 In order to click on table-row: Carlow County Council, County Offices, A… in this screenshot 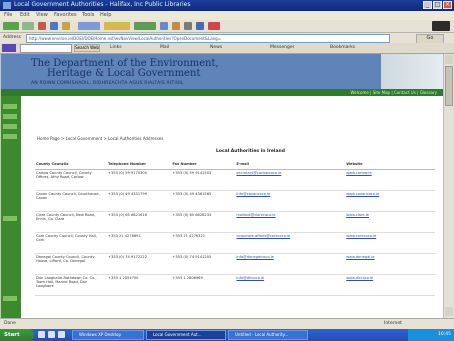, I will do `click(235, 180)`.